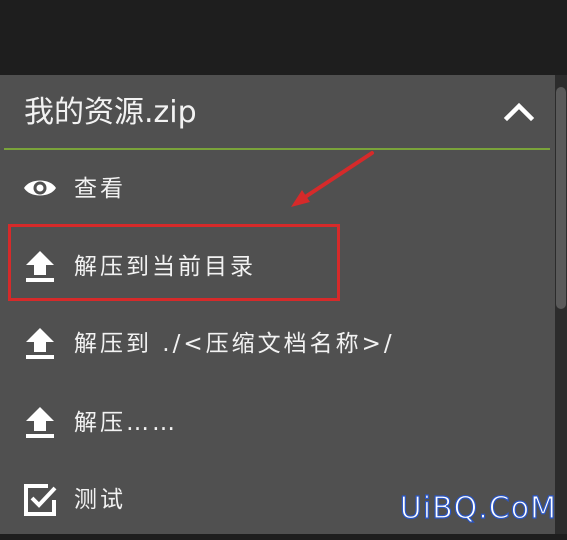  Describe the element at coordinates (100, 500) in the screenshot. I see `menu-item-test-label: 测试` at that location.